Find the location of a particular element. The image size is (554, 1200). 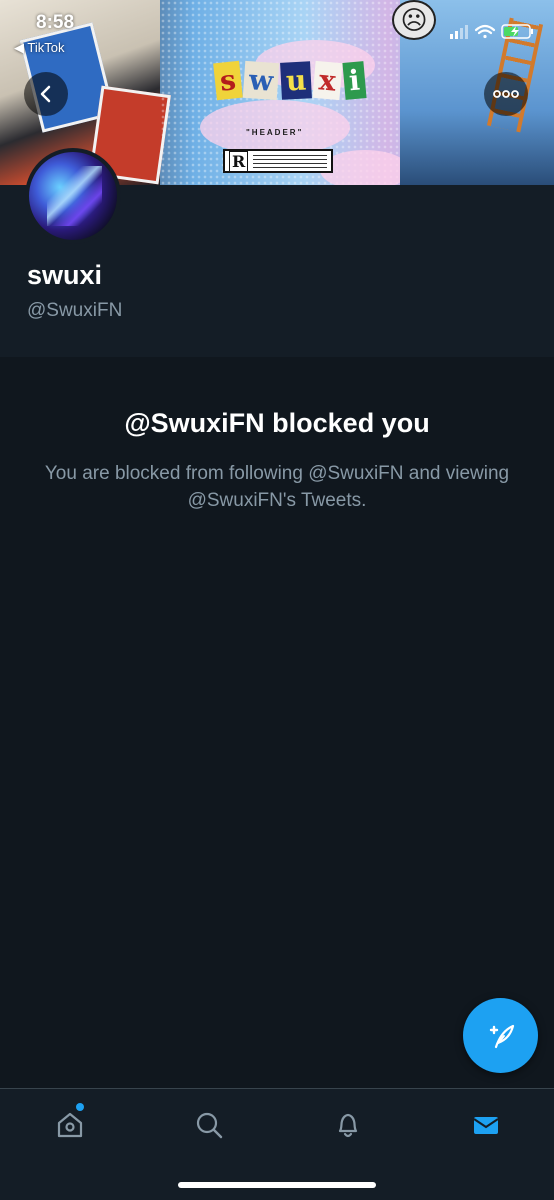

banner-logo-word: s w u x i is located at coordinates (290, 80).